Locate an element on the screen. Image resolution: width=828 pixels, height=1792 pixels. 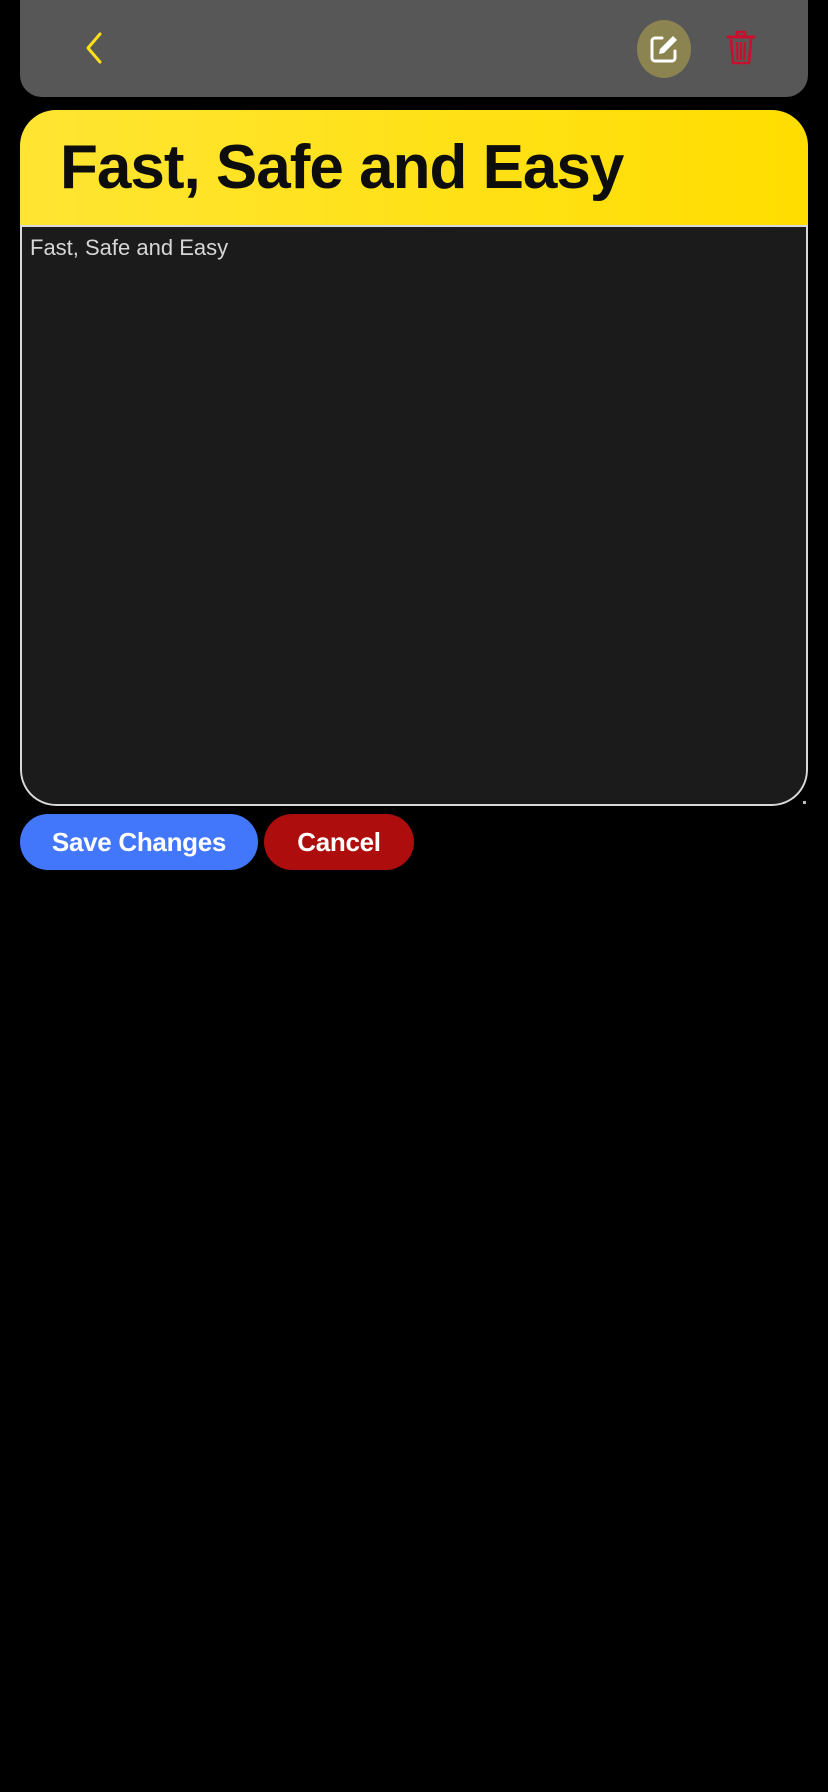
trash-icon is located at coordinates (741, 47).